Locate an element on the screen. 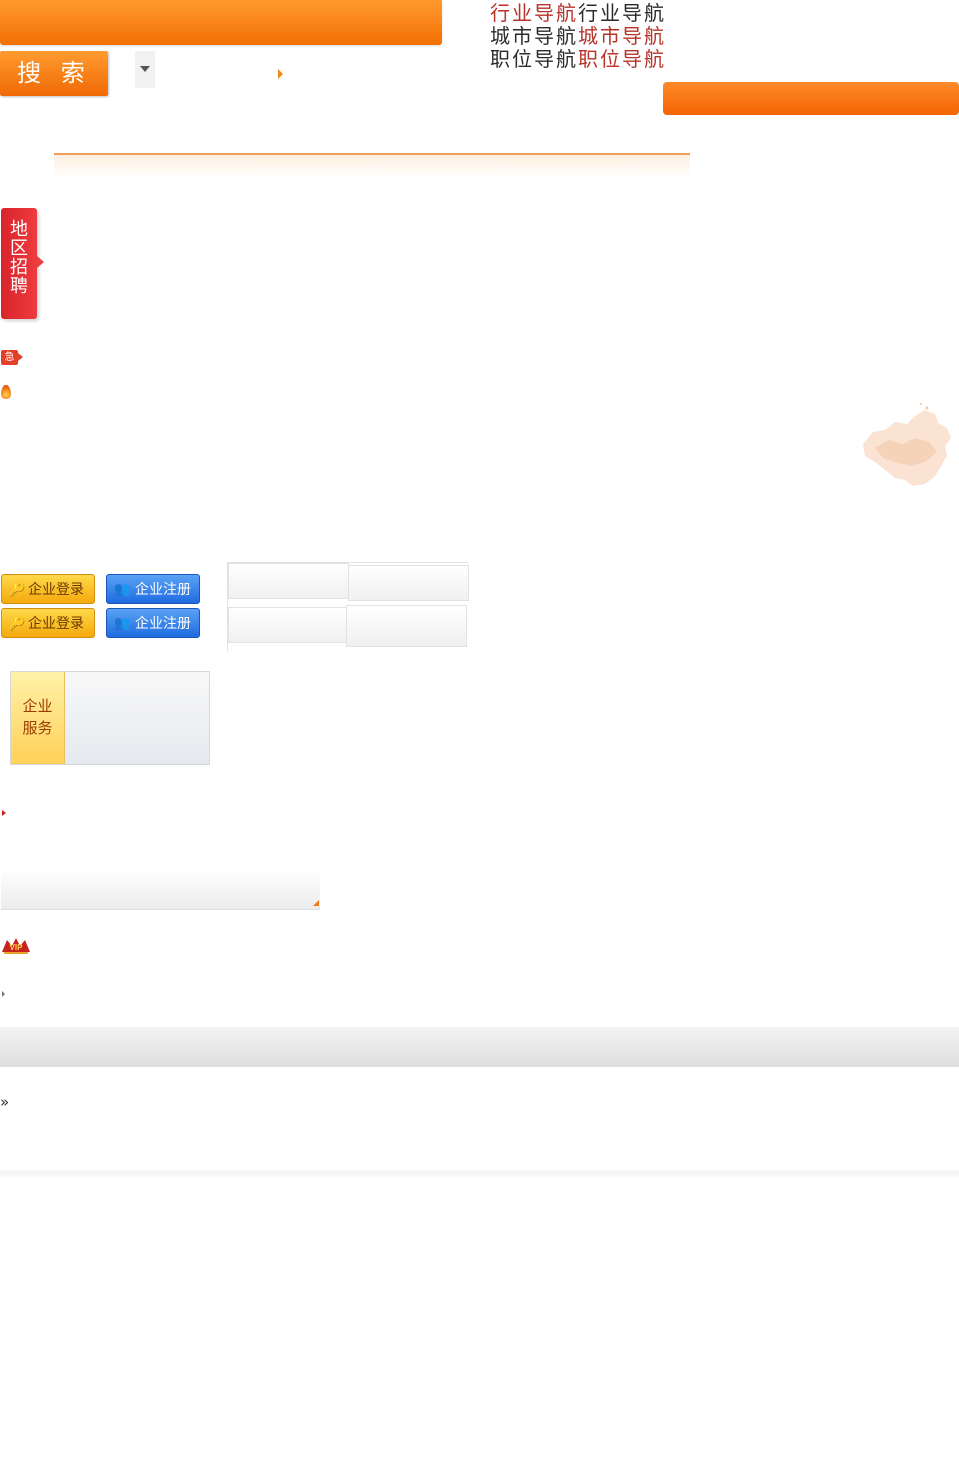  footer-band is located at coordinates (479, 1047).